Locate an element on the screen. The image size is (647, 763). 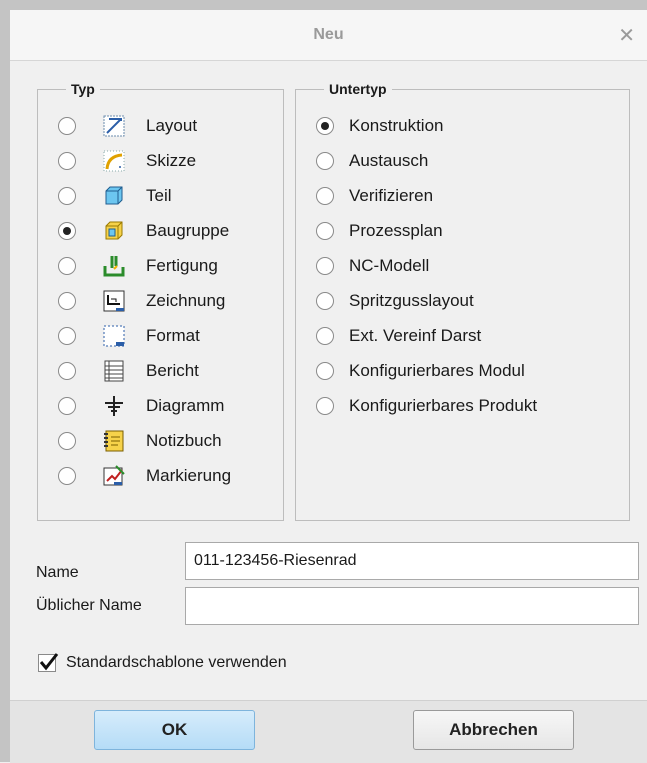
typ-option-label: Zeichnung is located at coordinates (186, 300).